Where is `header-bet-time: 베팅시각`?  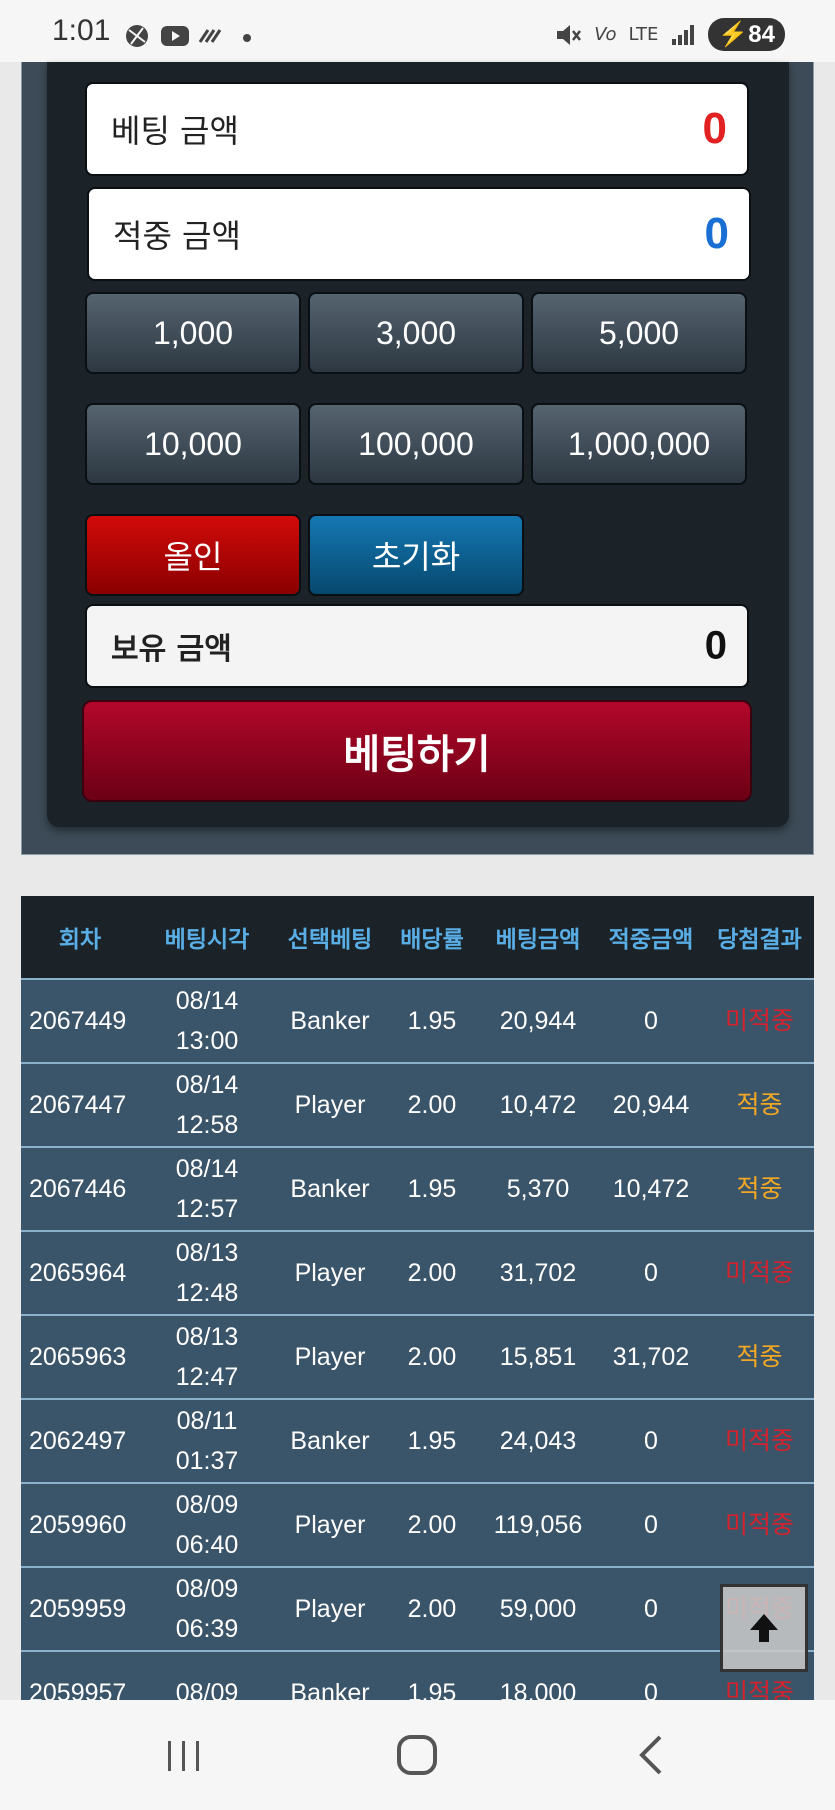
header-bet-time: 베팅시각 is located at coordinates (207, 940).